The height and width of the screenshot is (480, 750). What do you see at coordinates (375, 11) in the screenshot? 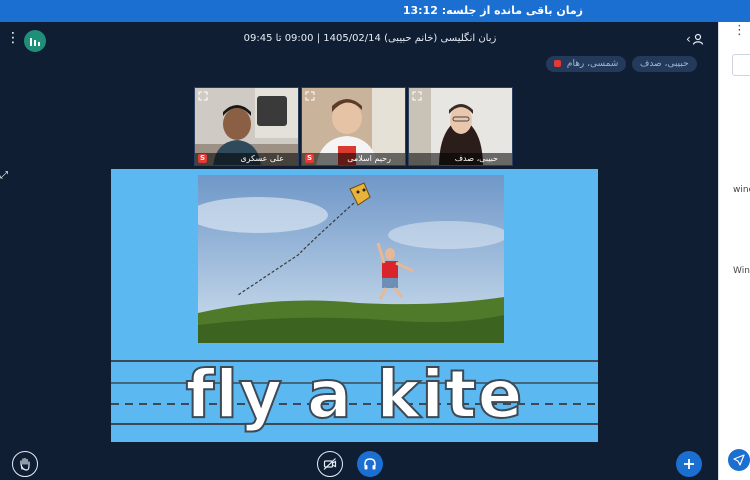
I see `time-remaining-banner: زمان باقی مانده از جلسه: 13:12` at bounding box center [375, 11].